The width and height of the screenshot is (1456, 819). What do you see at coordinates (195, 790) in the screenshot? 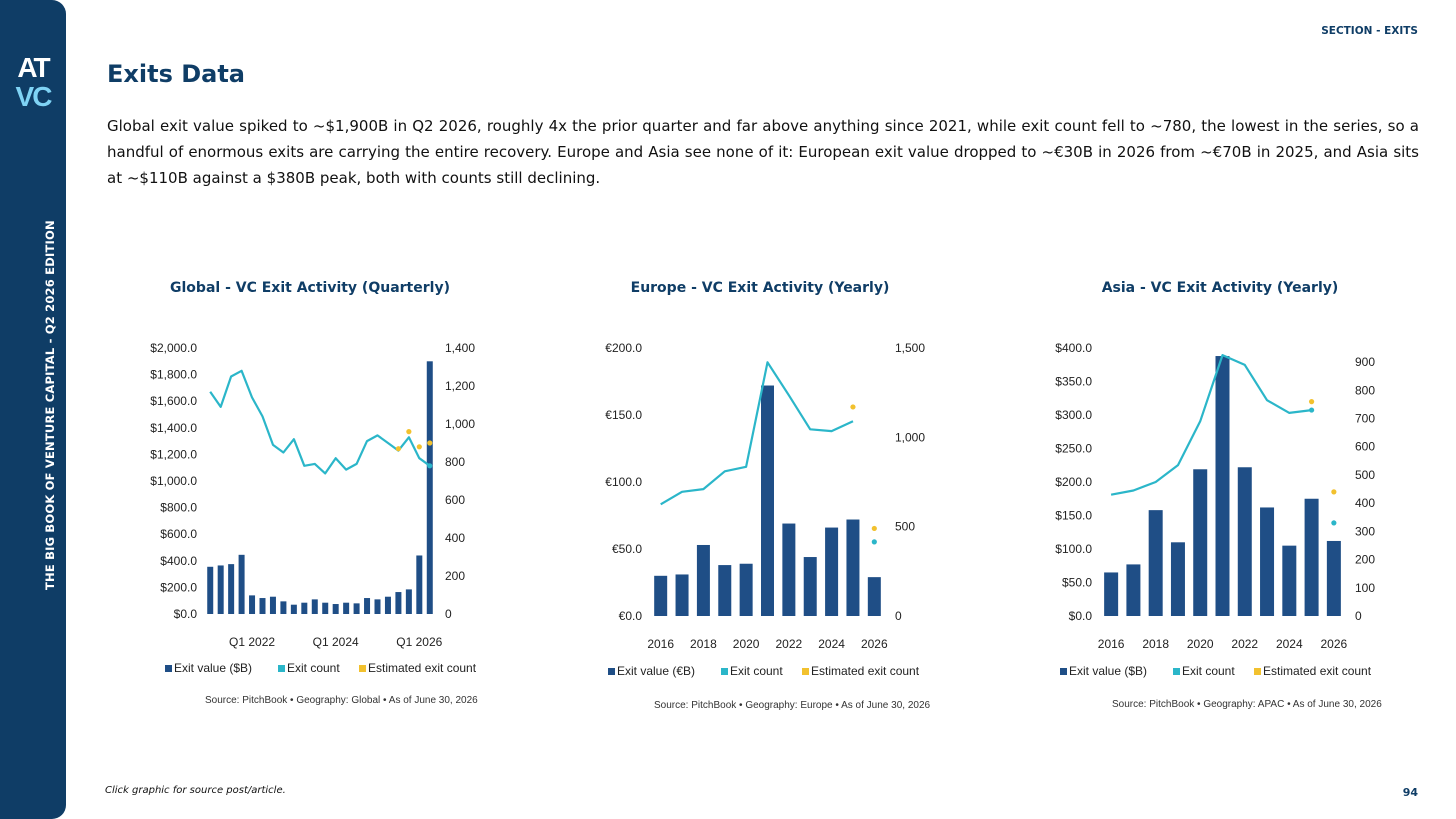
I see `source-footnote-link: Click graphic for source post/article.` at bounding box center [195, 790].